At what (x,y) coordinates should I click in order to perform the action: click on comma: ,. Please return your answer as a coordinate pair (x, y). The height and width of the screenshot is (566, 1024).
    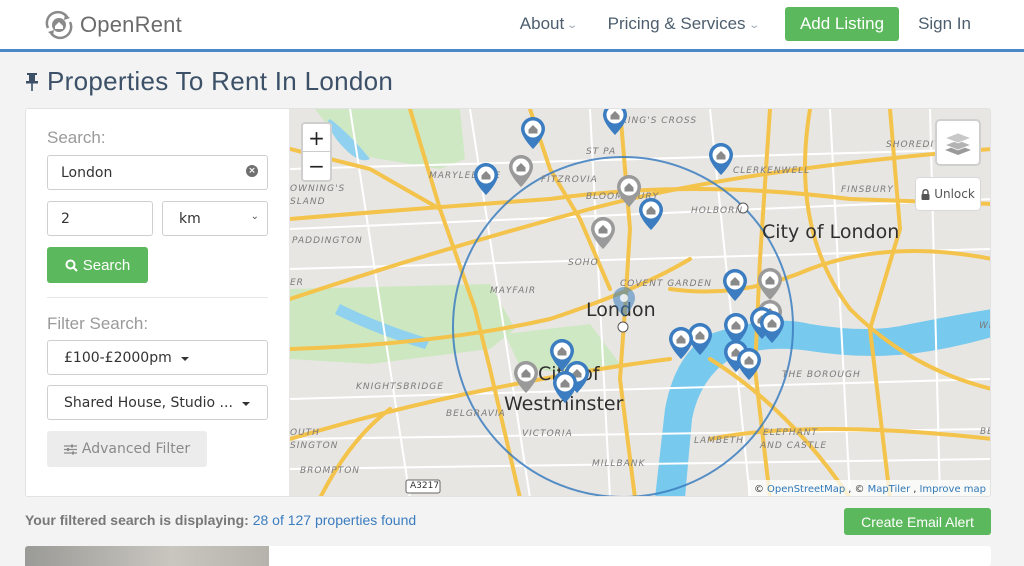
    Looking at the image, I should click on (915, 489).